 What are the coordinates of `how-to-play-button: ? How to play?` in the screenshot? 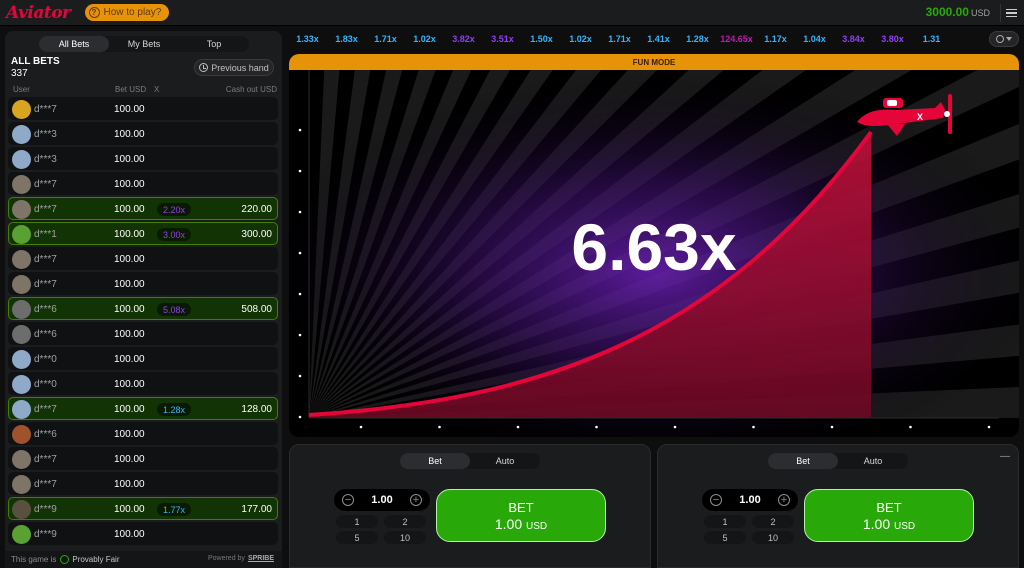 It's located at (127, 12).